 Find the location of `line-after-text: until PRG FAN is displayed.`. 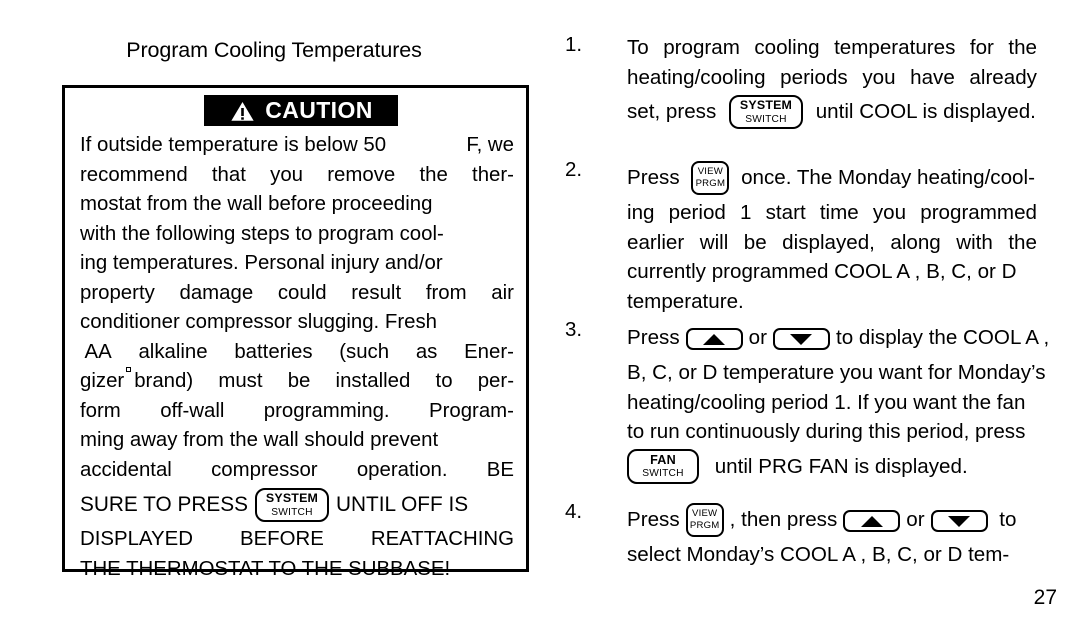

line-after-text: until PRG FAN is displayed. is located at coordinates (838, 466).